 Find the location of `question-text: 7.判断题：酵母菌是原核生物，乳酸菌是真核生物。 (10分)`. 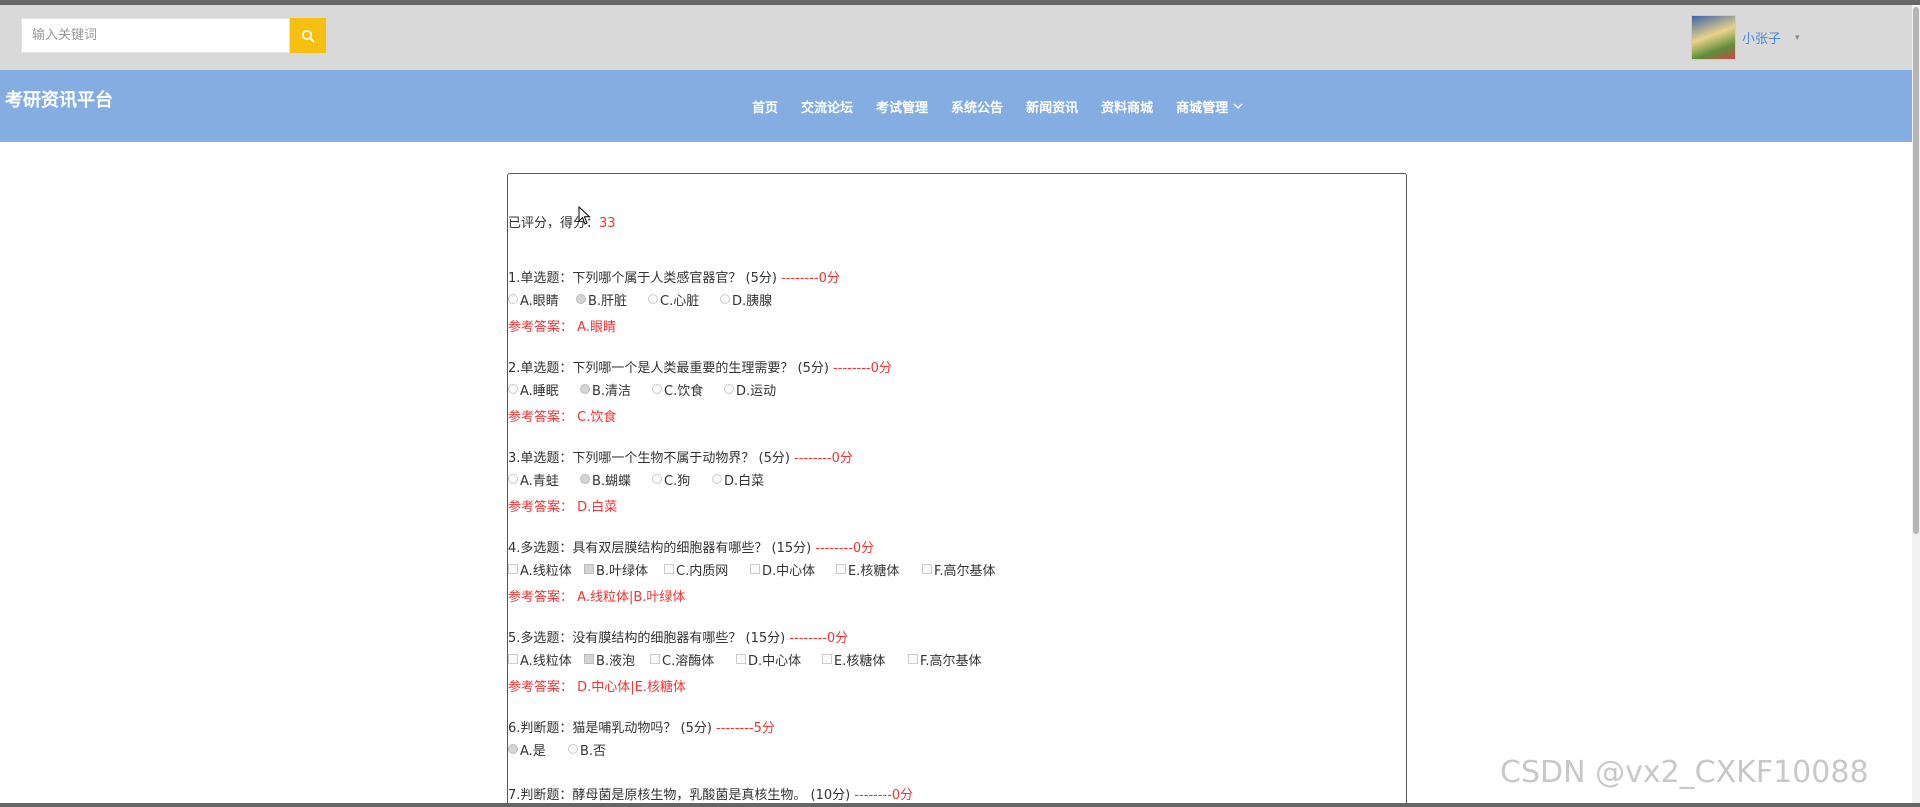

question-text: 7.判断题：酵母菌是原核生物，乳酸菌是真核生物。 (10分) is located at coordinates (679, 795).